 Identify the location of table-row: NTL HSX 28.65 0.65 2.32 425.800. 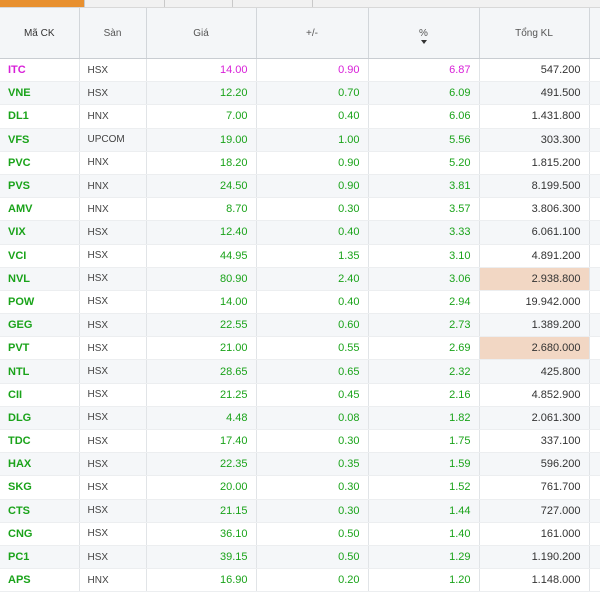
(300, 371).